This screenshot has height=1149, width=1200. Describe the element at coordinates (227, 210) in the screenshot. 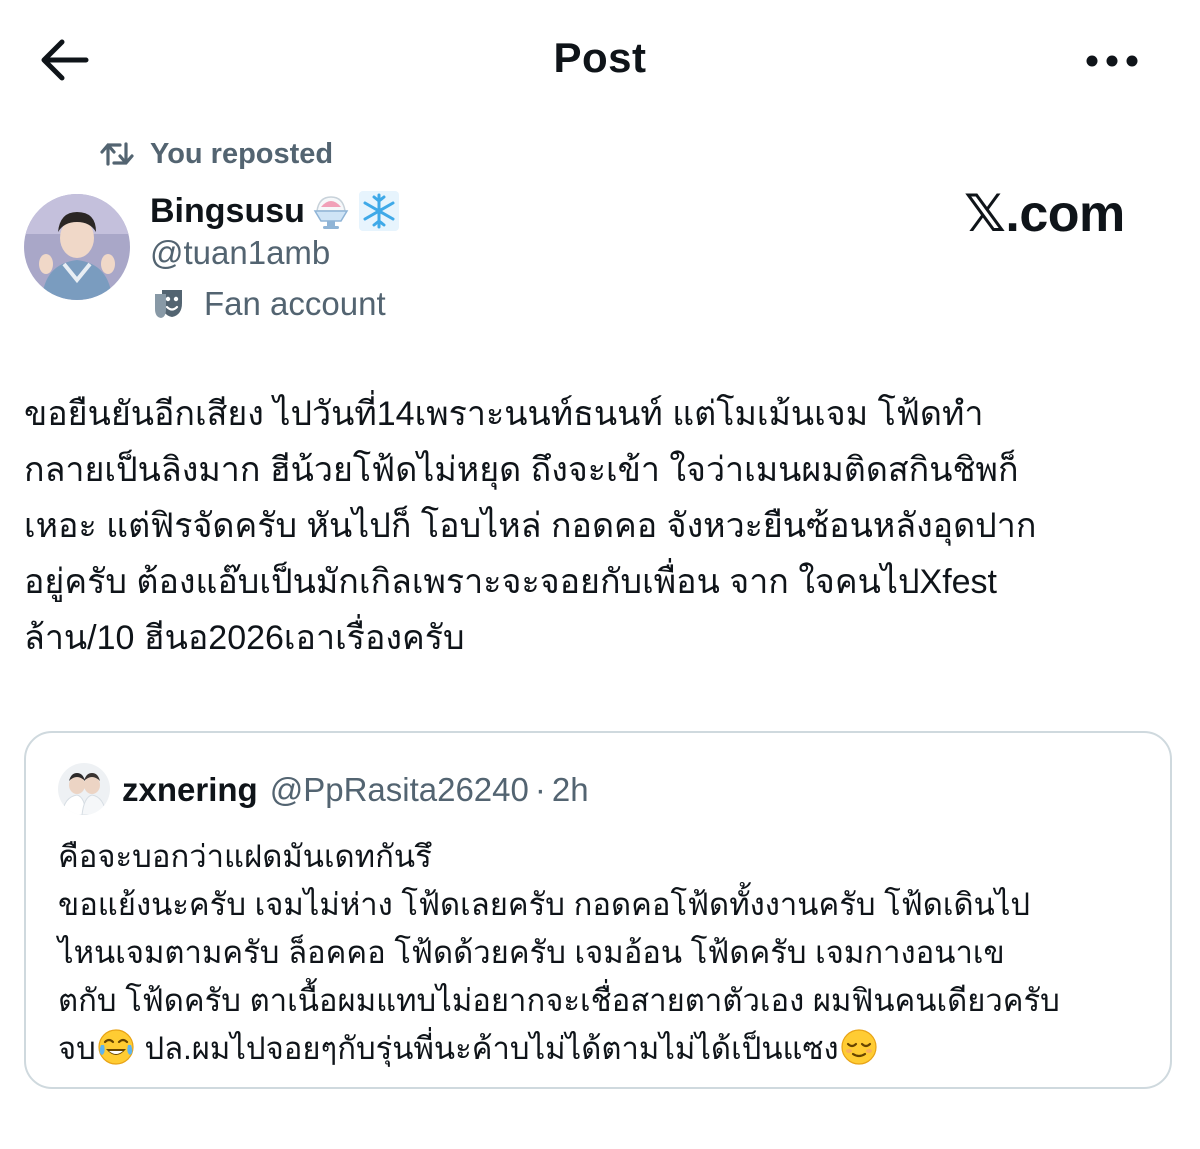

I see `author-name-text: Bingsusu` at that location.